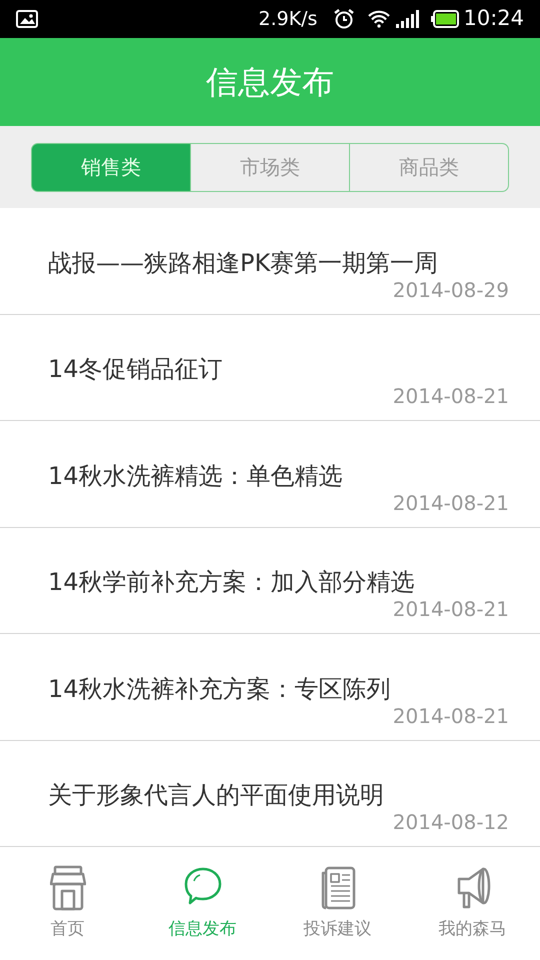 This screenshot has height=960, width=540. What do you see at coordinates (270, 167) in the screenshot?
I see `category-tab: 市场类` at bounding box center [270, 167].